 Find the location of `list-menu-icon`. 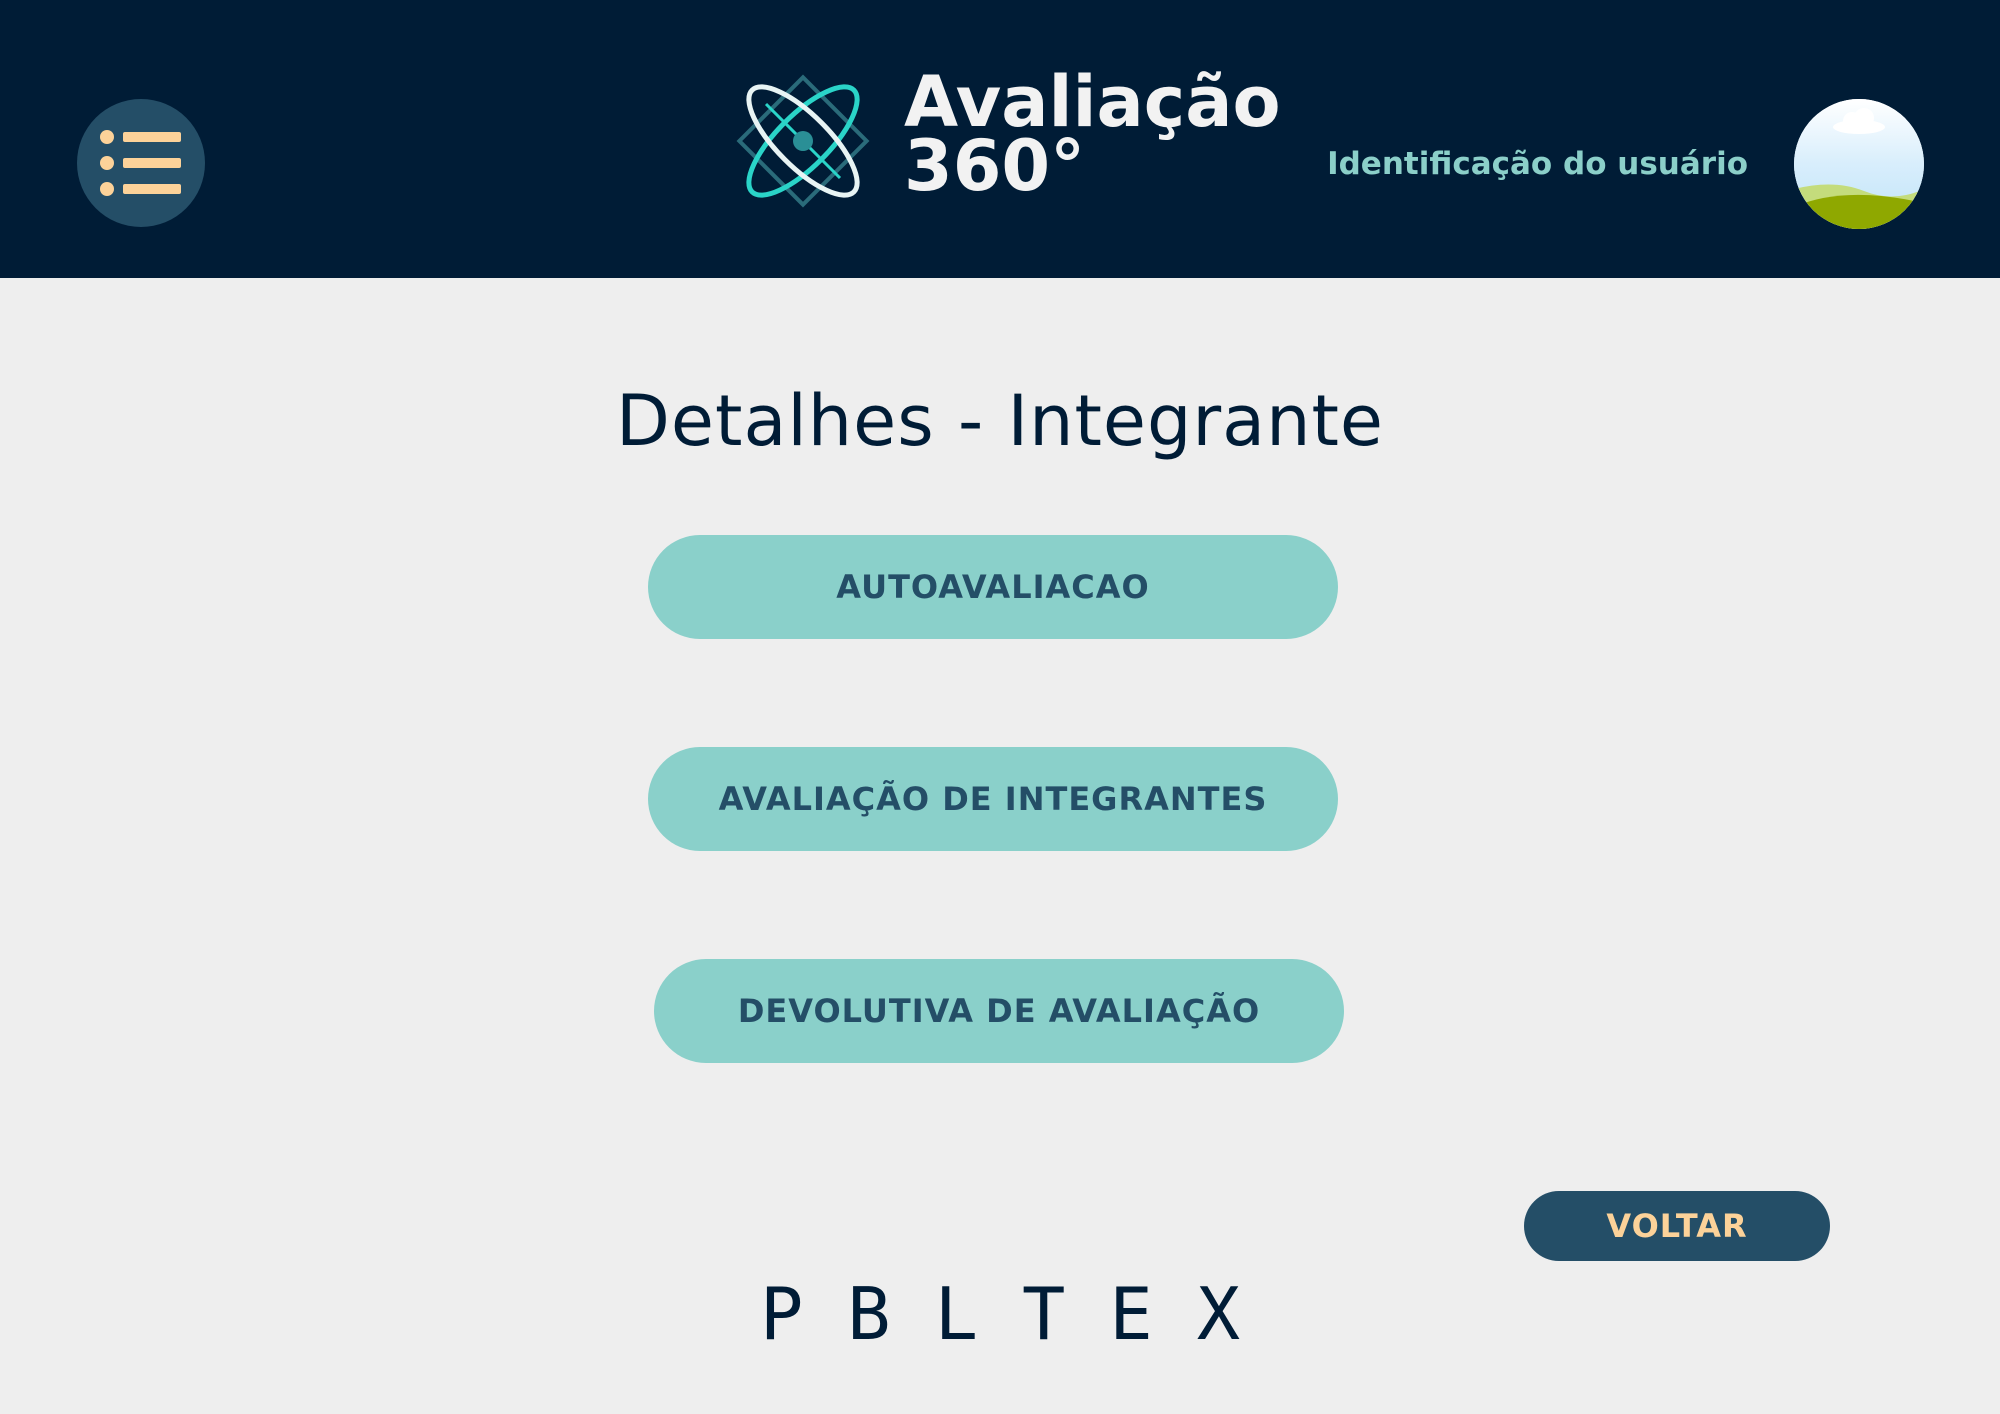

list-menu-icon is located at coordinates (140, 163).